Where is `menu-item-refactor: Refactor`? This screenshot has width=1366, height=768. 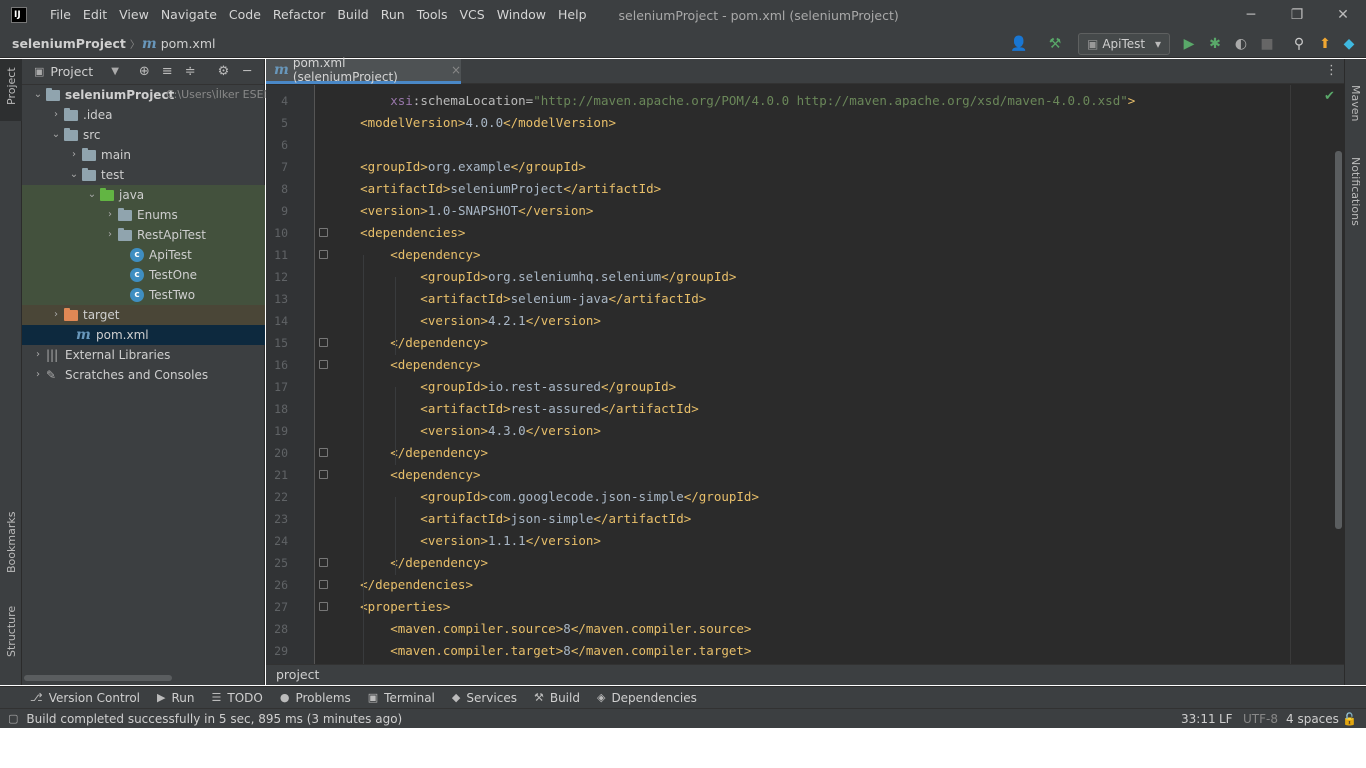 menu-item-refactor: Refactor is located at coordinates (299, 15).